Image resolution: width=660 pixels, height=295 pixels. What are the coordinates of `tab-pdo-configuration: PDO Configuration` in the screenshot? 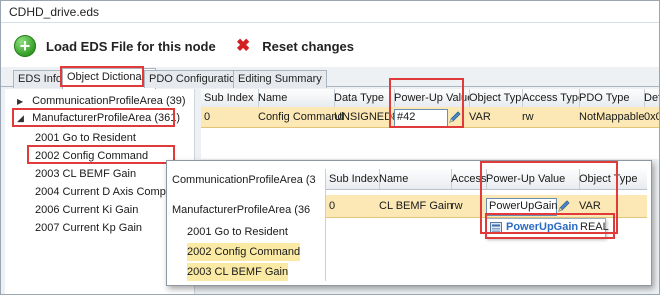 It's located at (195, 79).